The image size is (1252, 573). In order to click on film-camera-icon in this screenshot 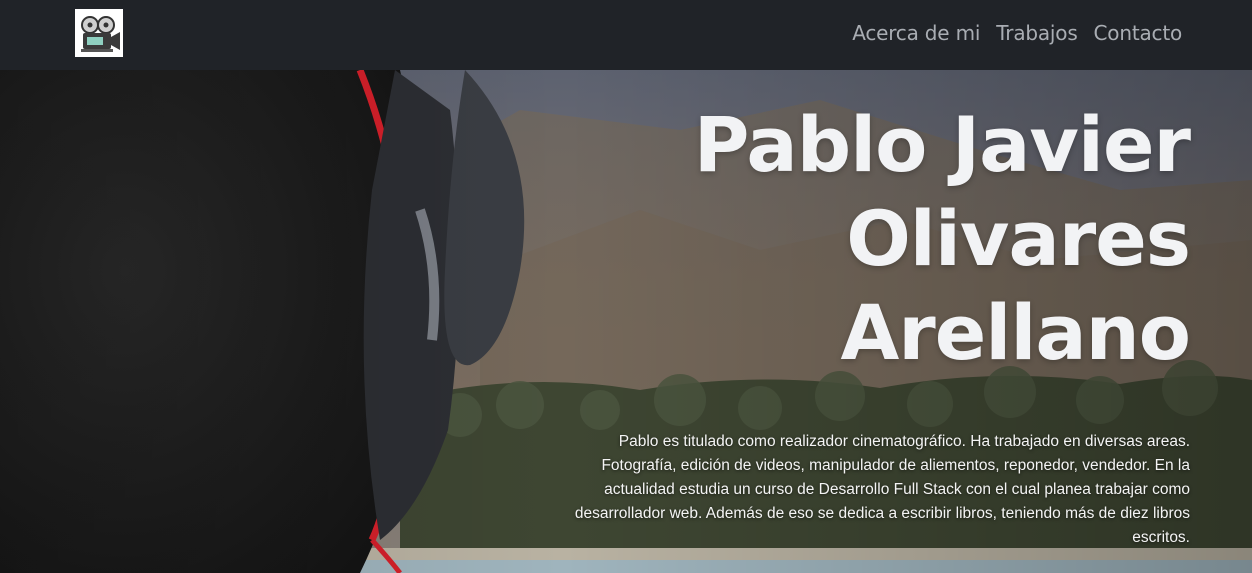, I will do `click(99, 33)`.